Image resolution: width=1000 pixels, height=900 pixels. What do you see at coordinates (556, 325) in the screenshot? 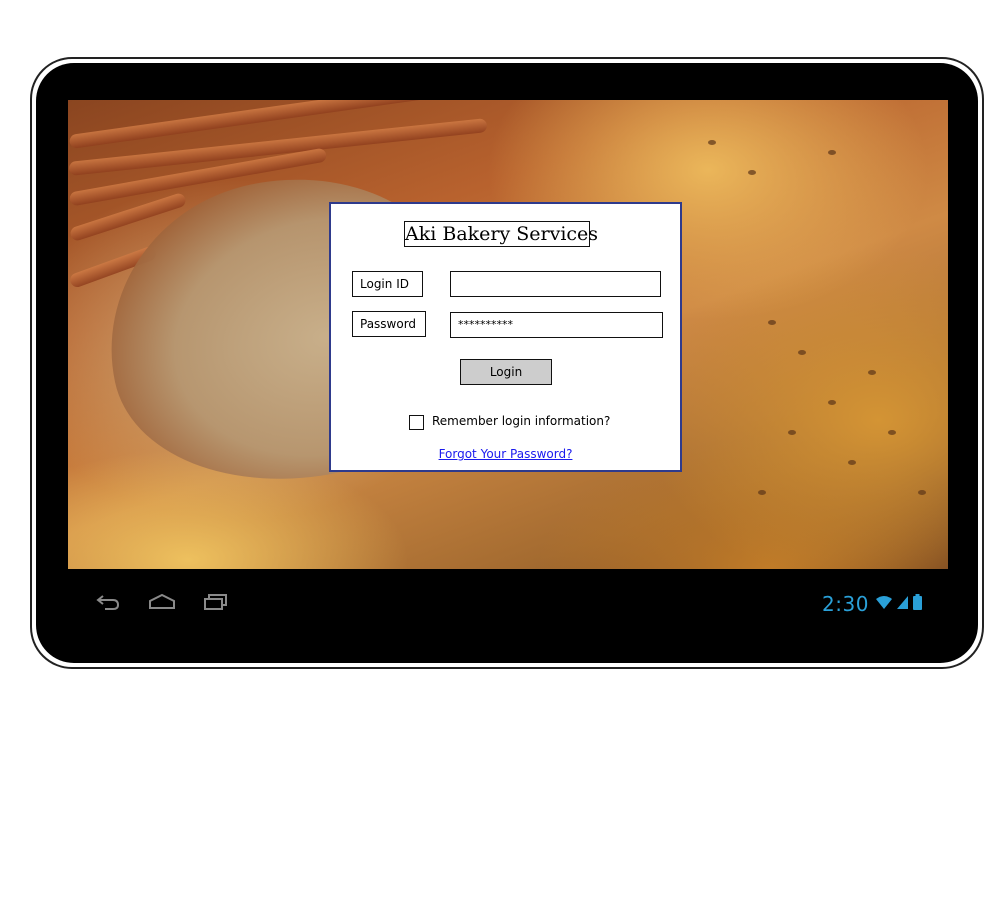
I see `password-input: **********` at bounding box center [556, 325].